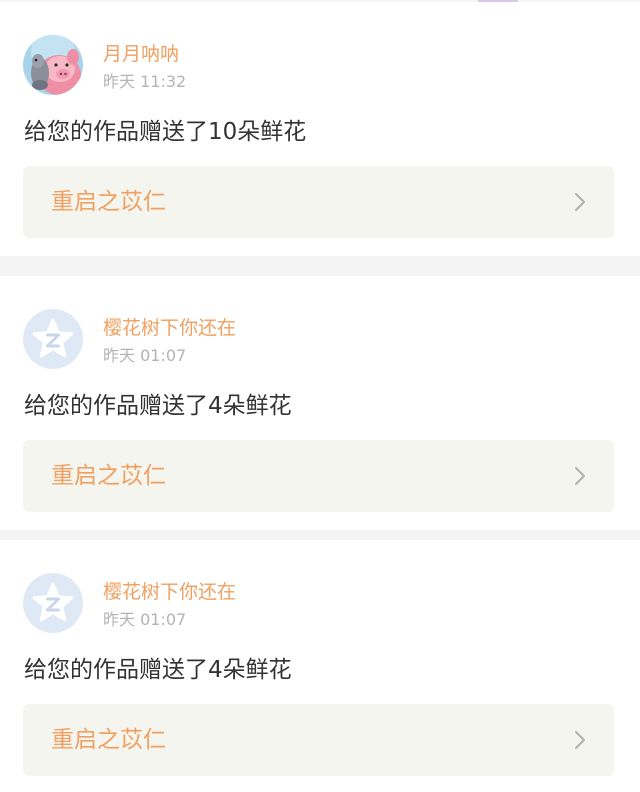 This screenshot has width=640, height=792. I want to click on username: 月月呐呐, so click(141, 54).